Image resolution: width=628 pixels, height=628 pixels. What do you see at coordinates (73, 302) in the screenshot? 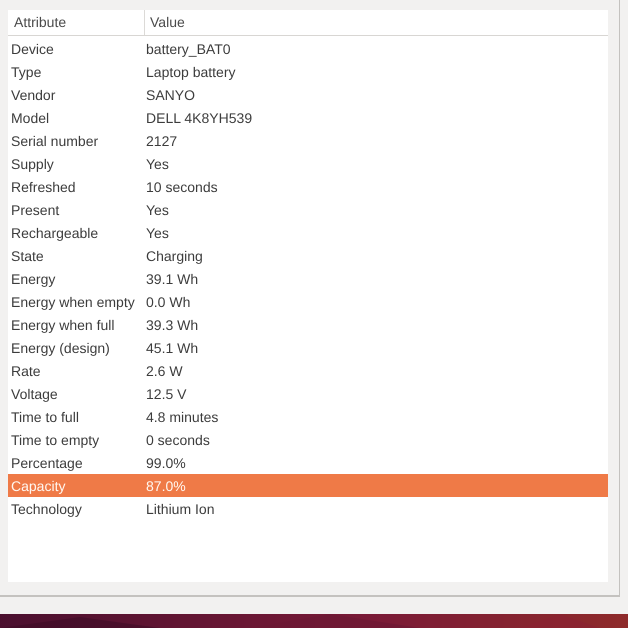
I see `attribute-cell-text: Energy when empty` at bounding box center [73, 302].